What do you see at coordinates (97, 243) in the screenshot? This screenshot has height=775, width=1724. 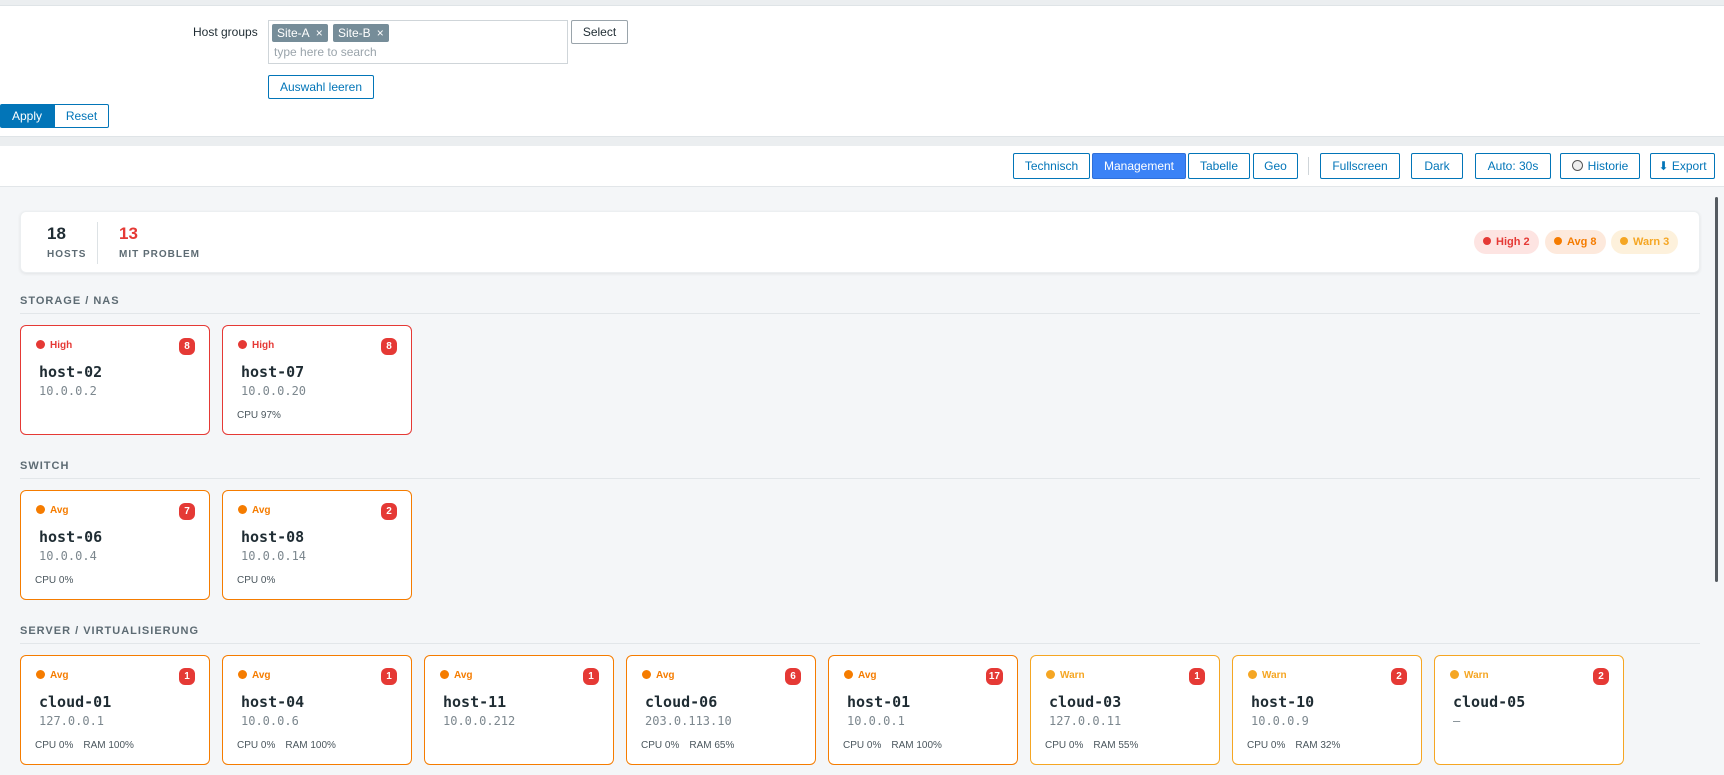 I see `stat-divider` at bounding box center [97, 243].